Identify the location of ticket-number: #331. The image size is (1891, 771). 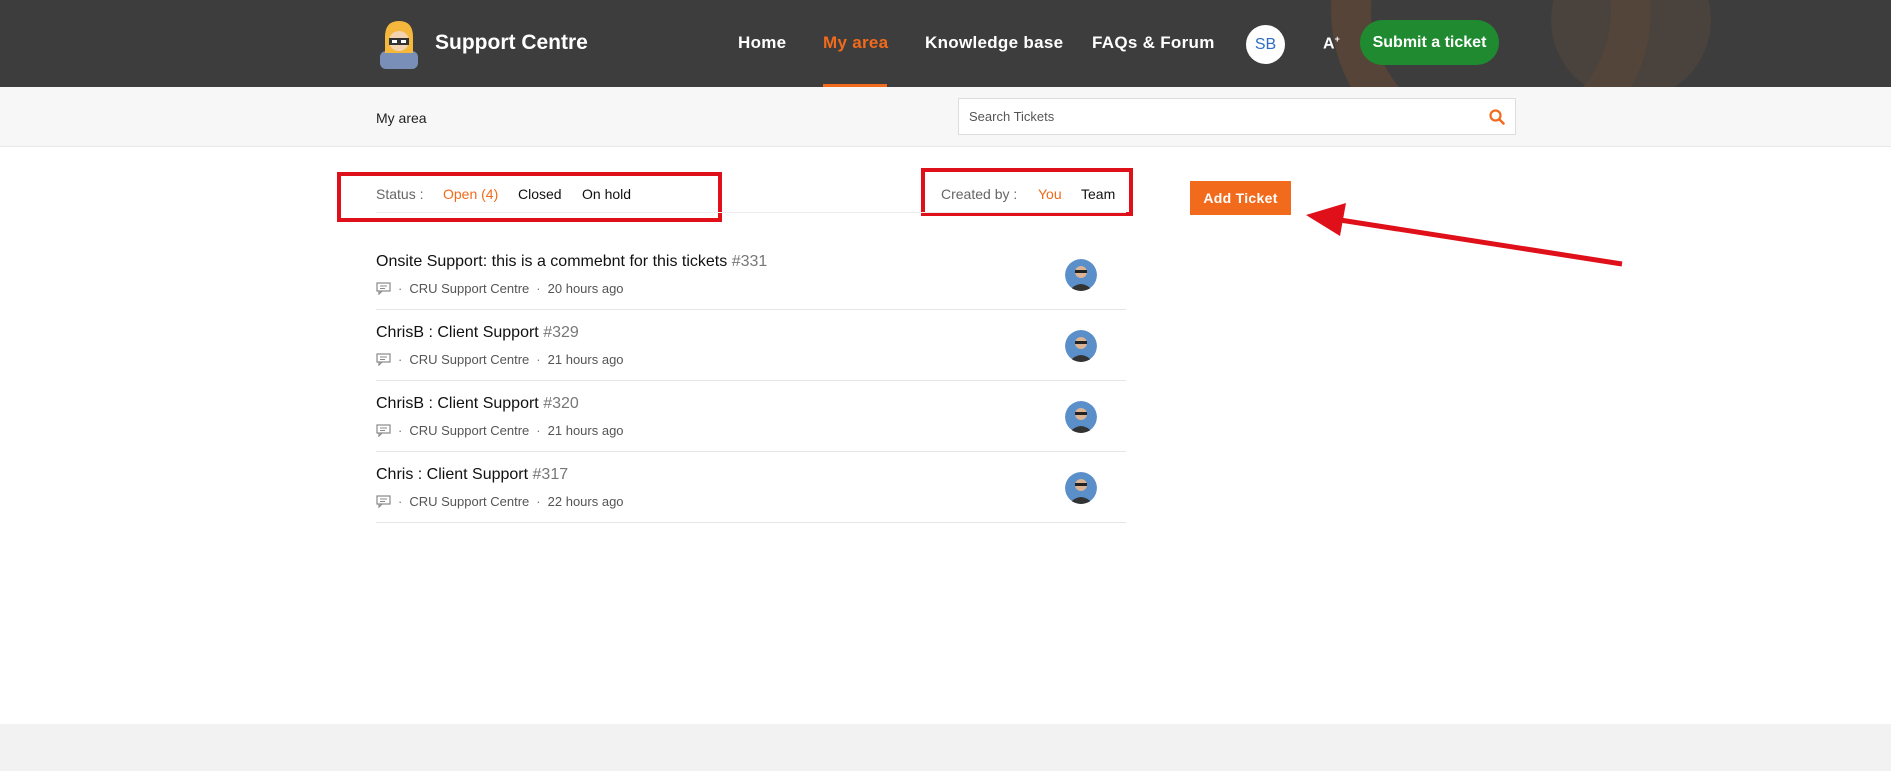
(749, 261).